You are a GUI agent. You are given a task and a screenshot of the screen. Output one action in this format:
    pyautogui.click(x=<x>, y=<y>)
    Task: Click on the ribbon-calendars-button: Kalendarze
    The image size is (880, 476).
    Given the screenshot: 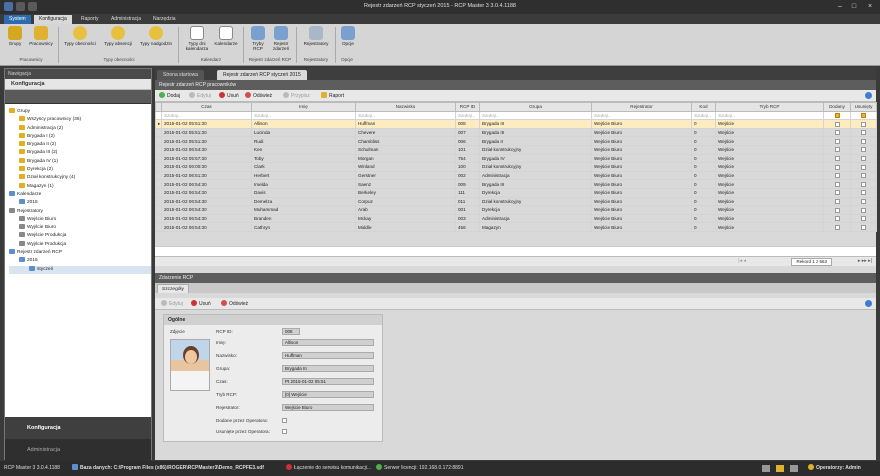 What is the action you would take?
    pyautogui.click(x=226, y=36)
    